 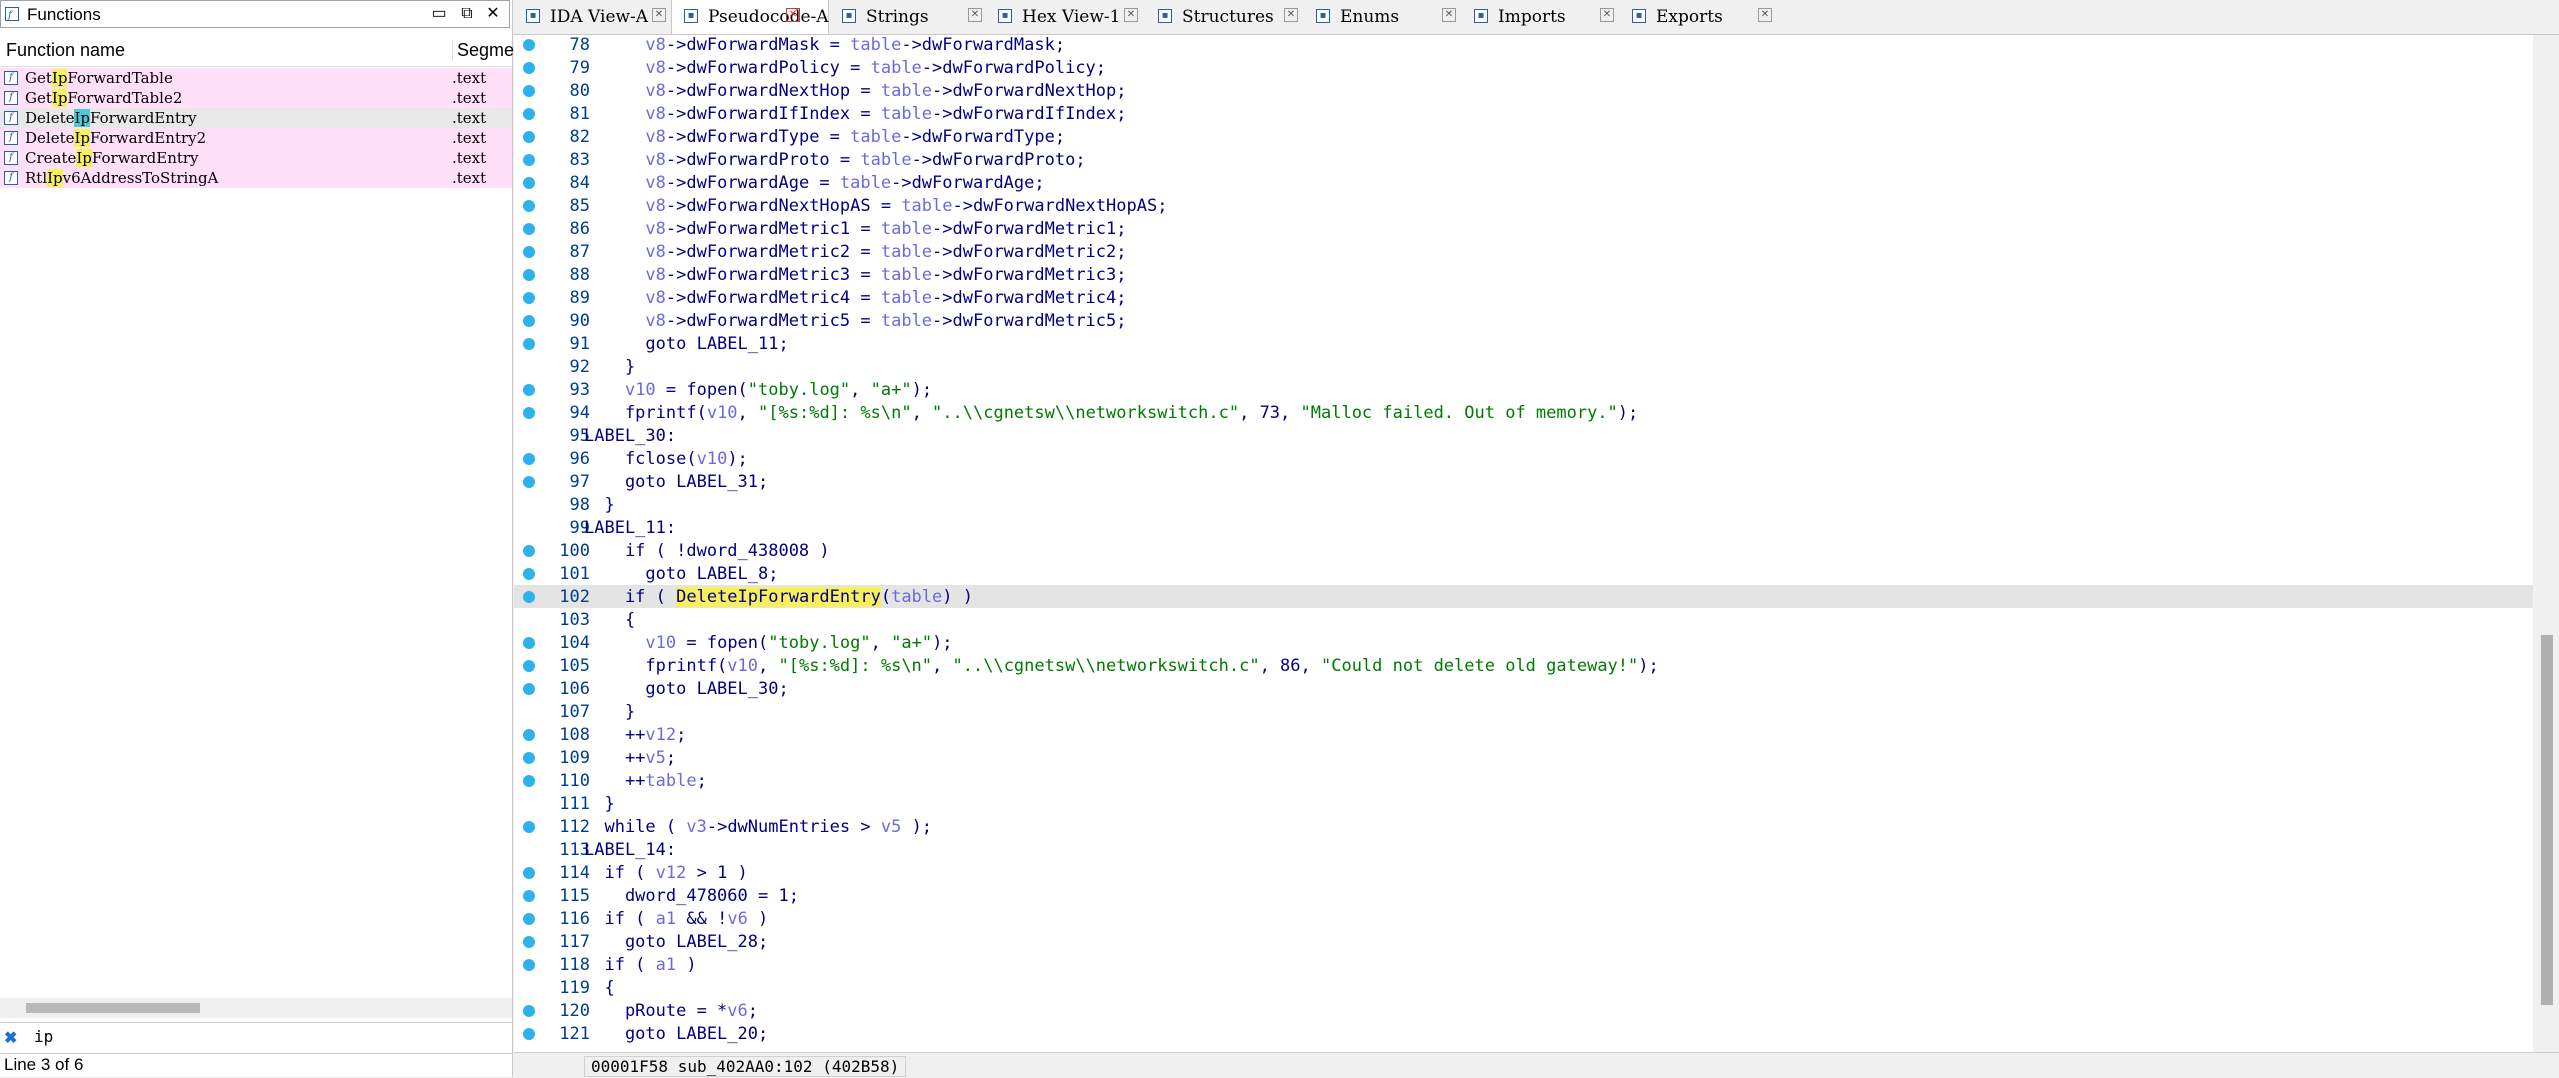 What do you see at coordinates (256, 98) in the screenshot?
I see `function-row: f GetIpForwardTable2 .text` at bounding box center [256, 98].